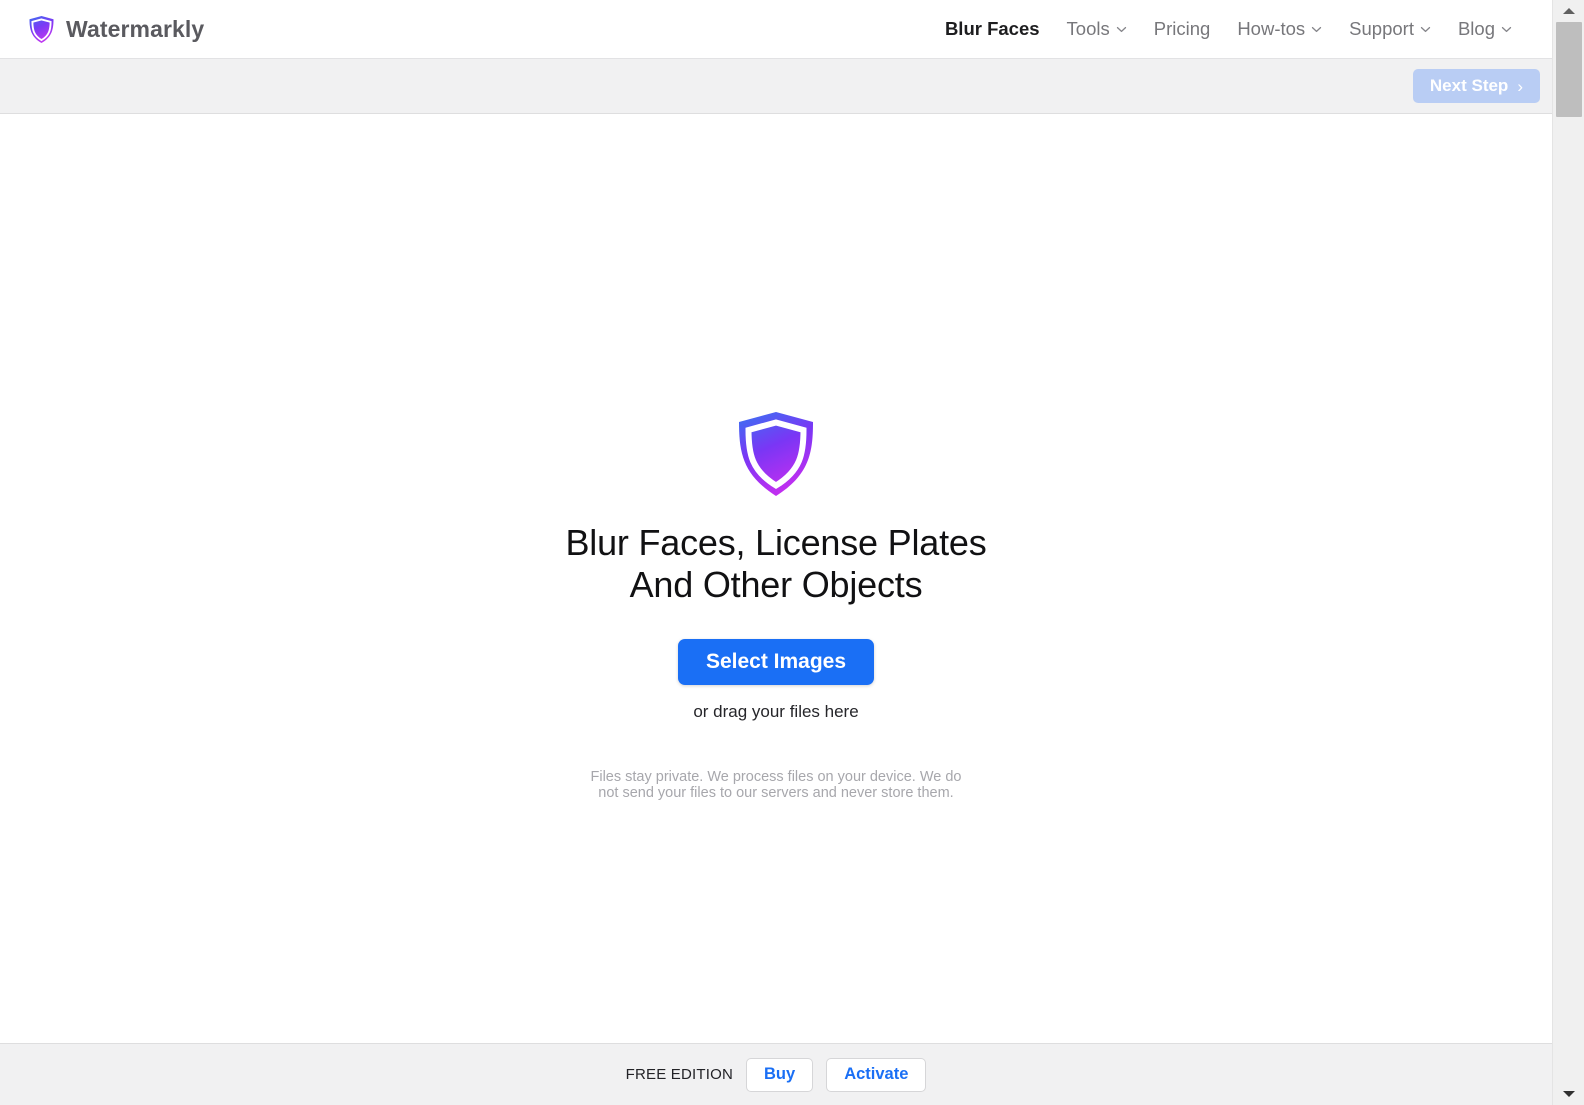  What do you see at coordinates (776, 542) in the screenshot?
I see `page-title-line-1: Blur Faces, License Plates` at bounding box center [776, 542].